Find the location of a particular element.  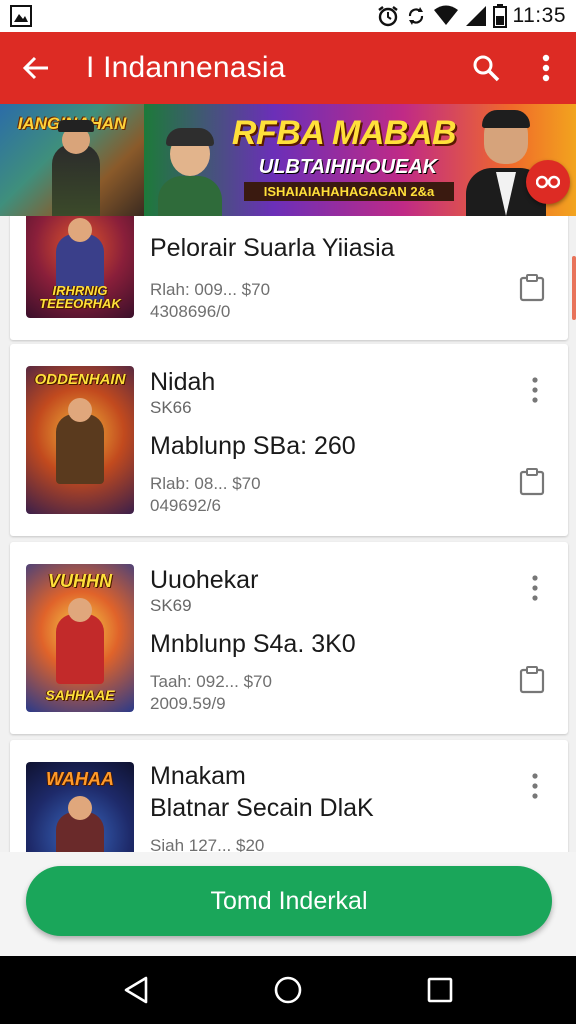

thumb-title: WAHAA is located at coordinates (80, 779).